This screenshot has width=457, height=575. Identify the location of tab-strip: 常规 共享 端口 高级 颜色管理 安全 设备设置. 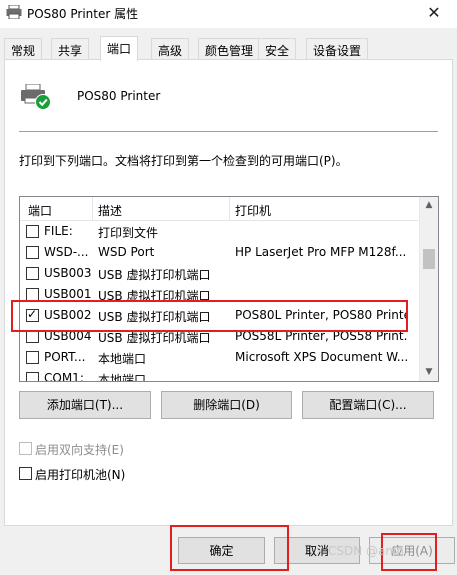
(228, 48).